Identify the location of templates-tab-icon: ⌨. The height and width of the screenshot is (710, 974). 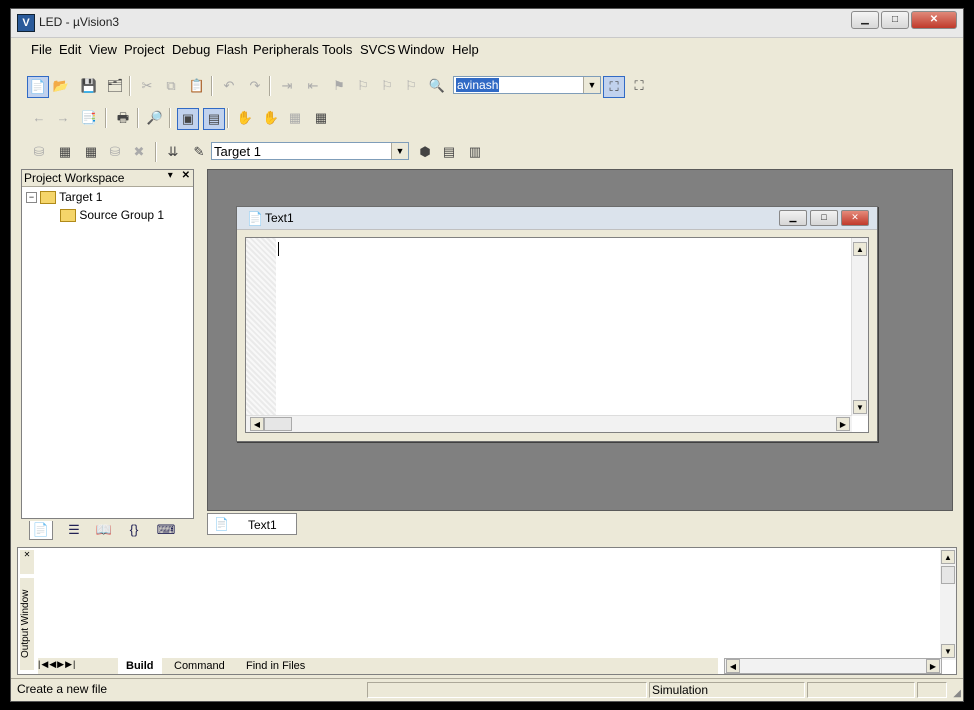
(166, 530).